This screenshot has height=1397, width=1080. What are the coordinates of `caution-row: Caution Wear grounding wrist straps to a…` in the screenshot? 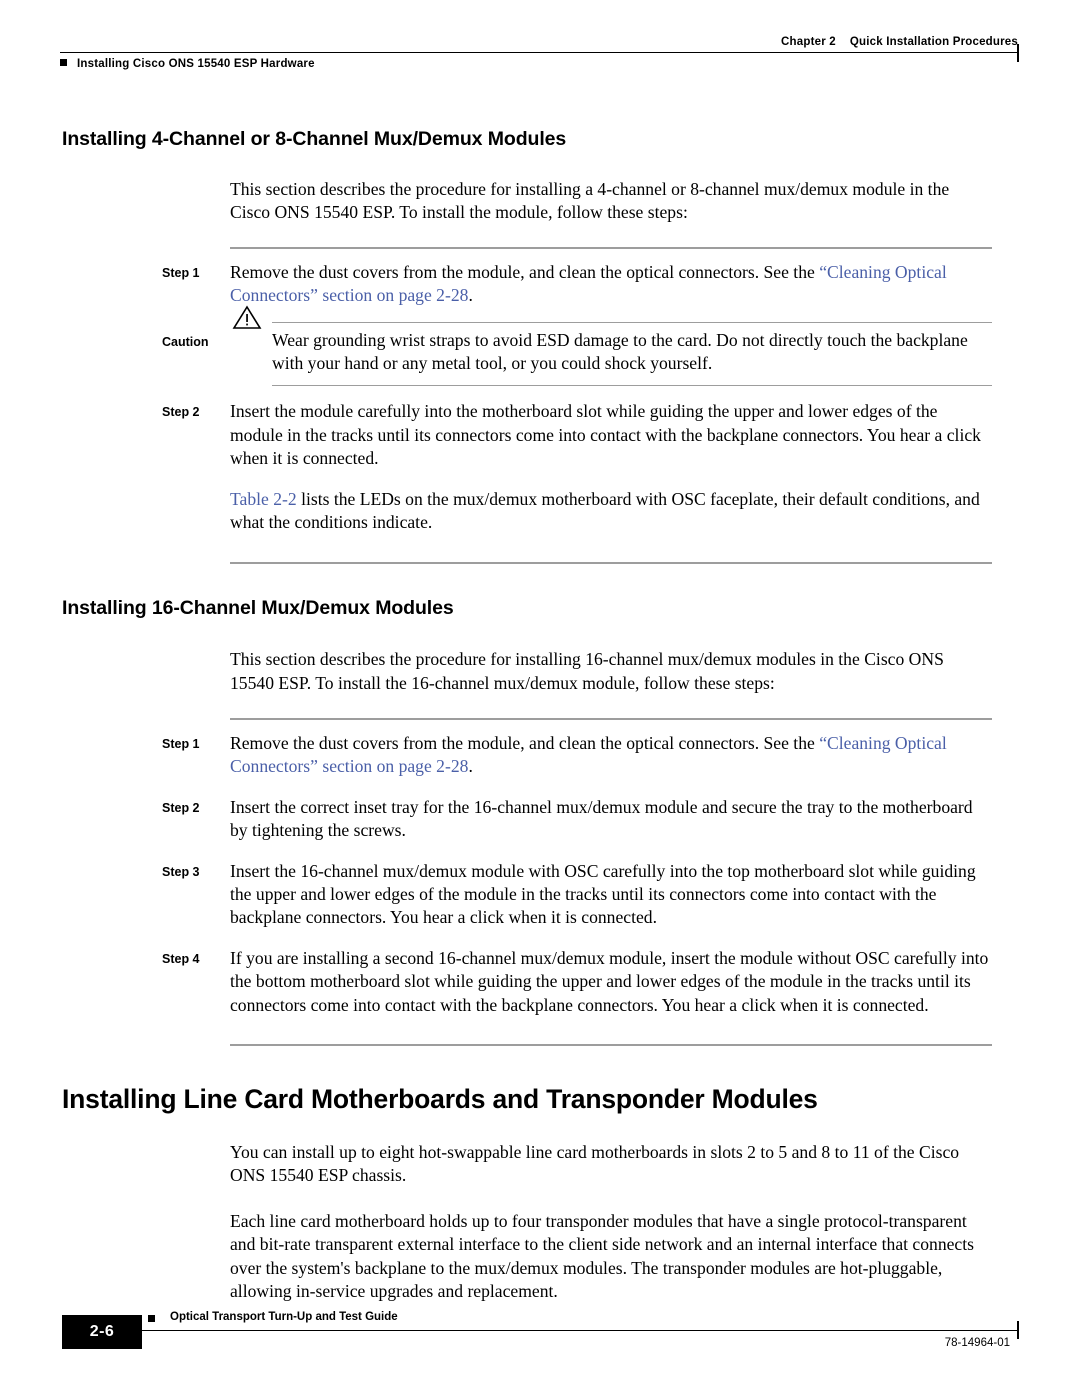 It's located at (527, 352).